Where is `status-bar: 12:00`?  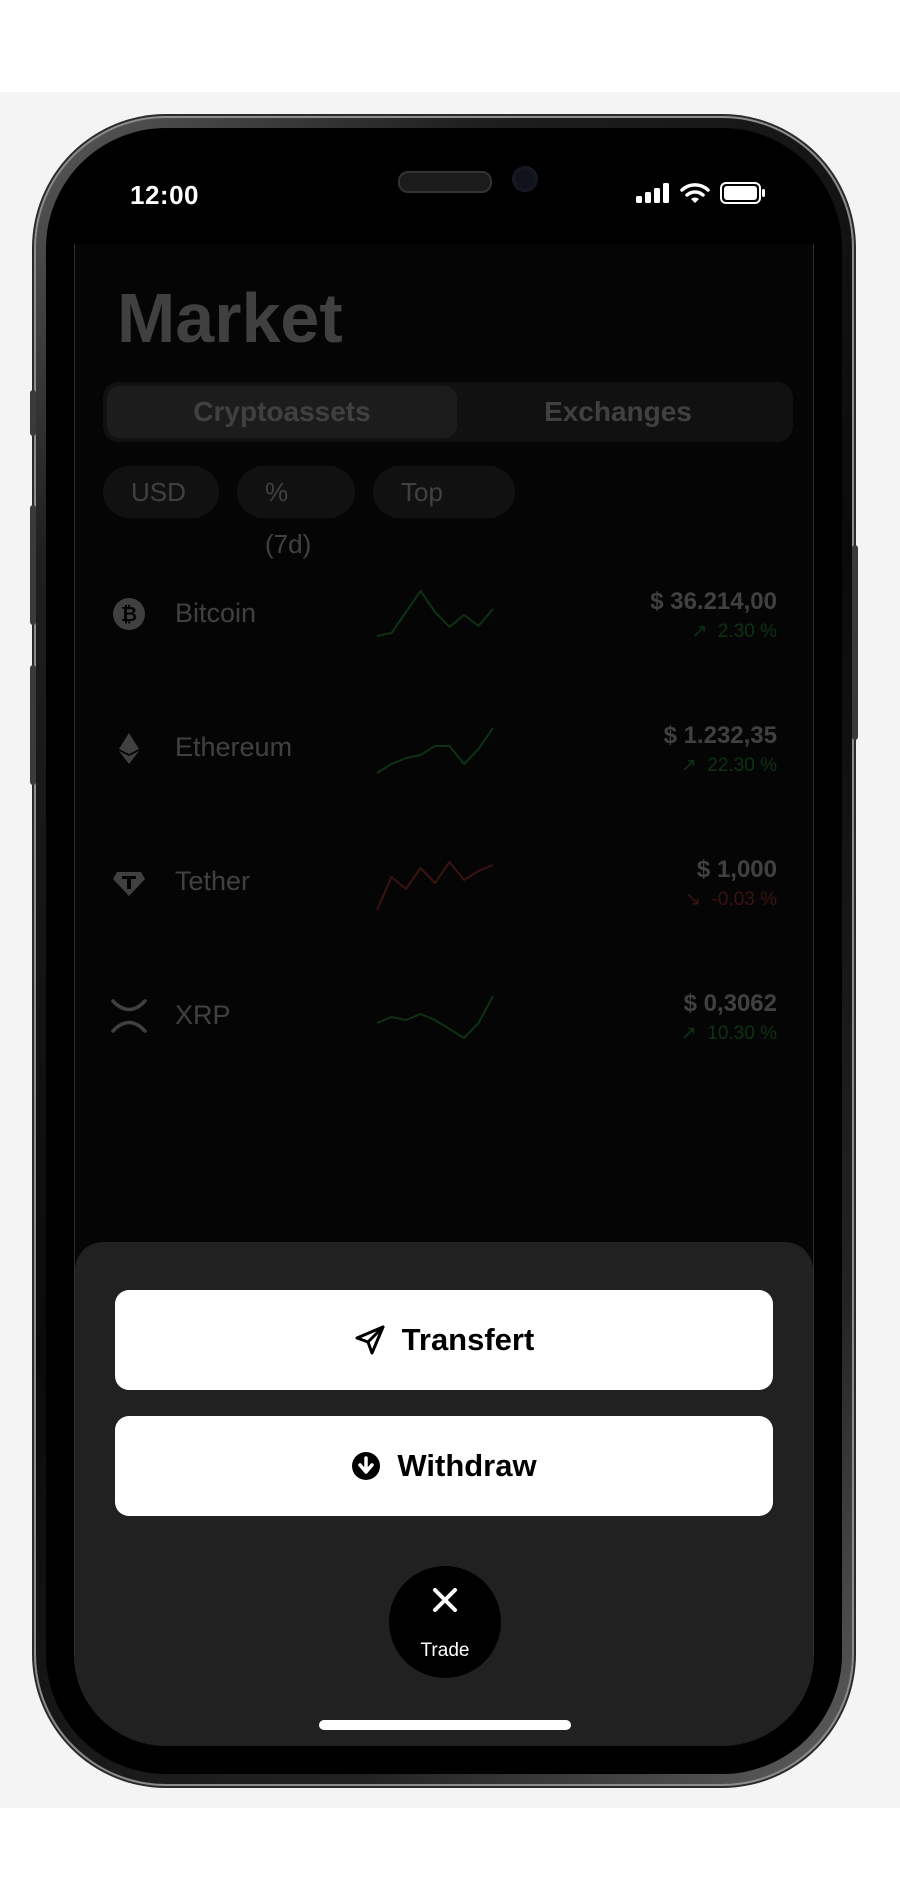 status-bar: 12:00 is located at coordinates (443, 198).